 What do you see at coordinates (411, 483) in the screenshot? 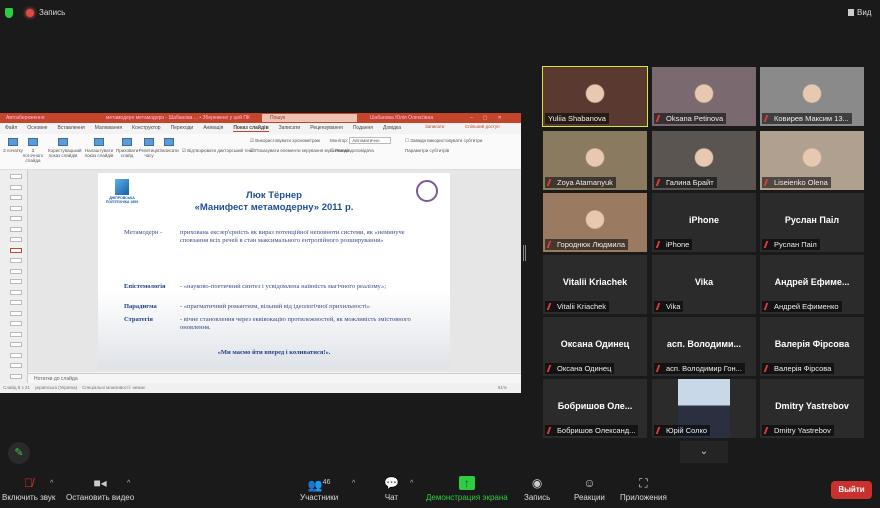
I see `chat-caret: ^` at bounding box center [411, 483].